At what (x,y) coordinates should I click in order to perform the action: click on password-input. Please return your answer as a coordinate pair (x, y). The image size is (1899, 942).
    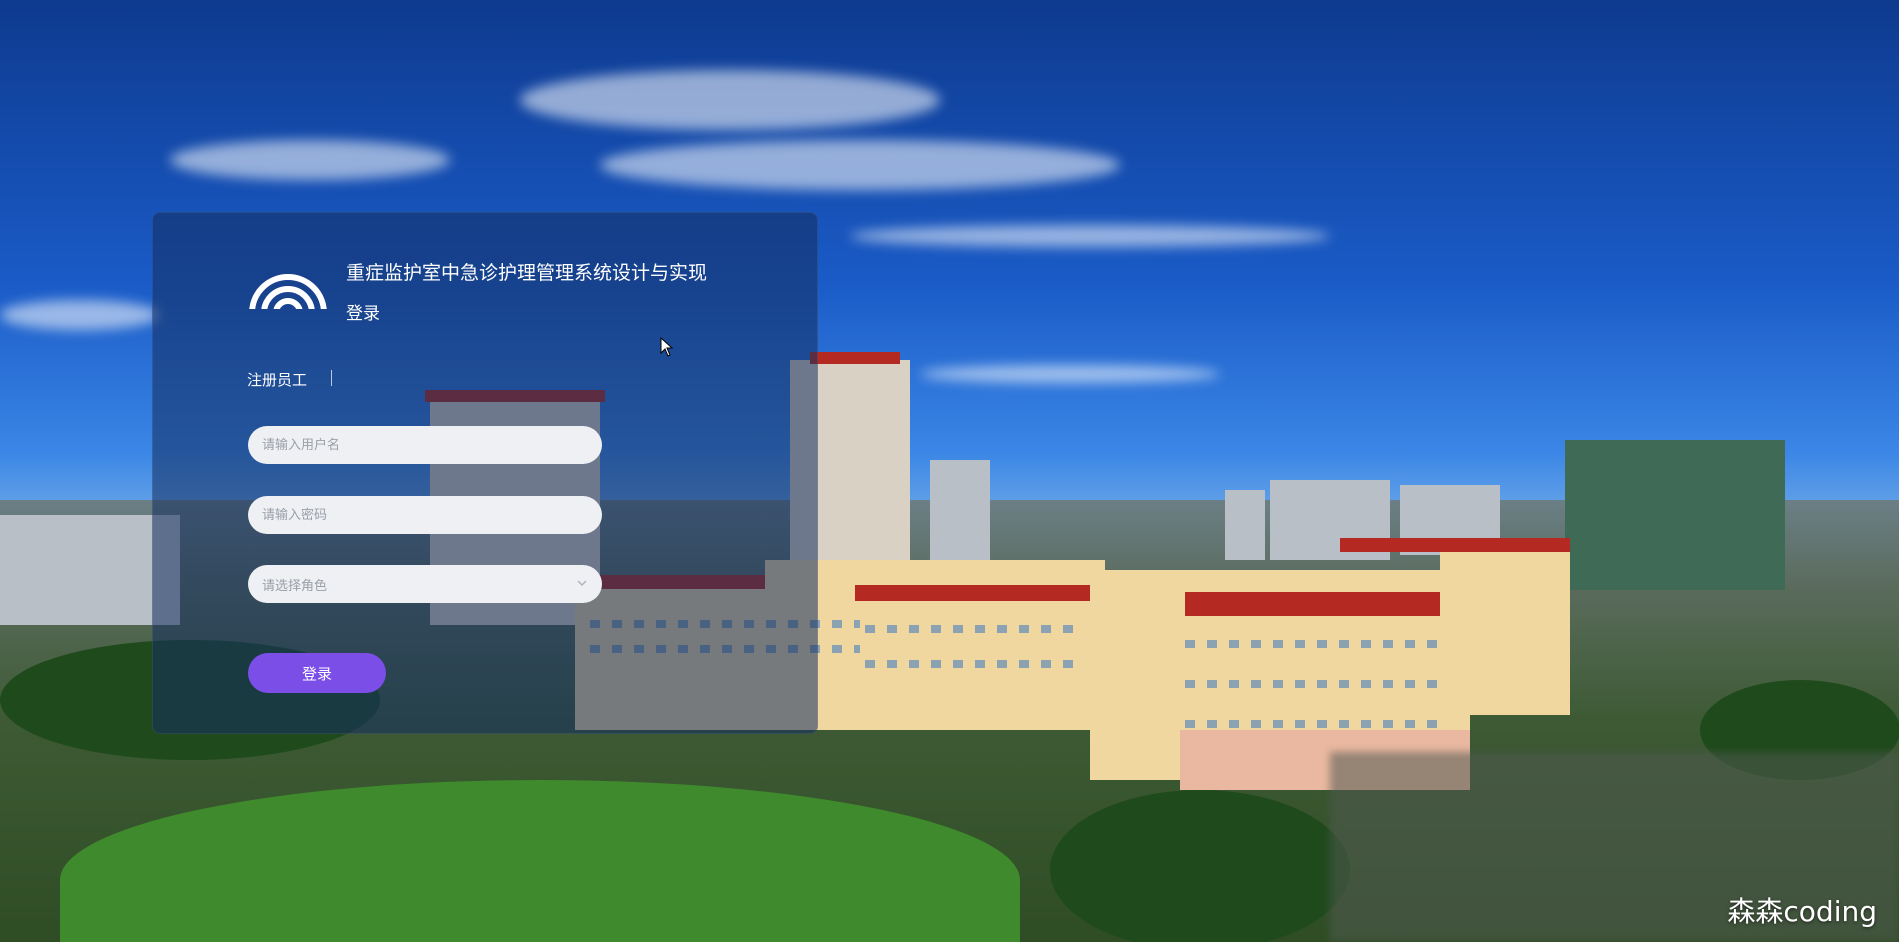
    Looking at the image, I should click on (425, 515).